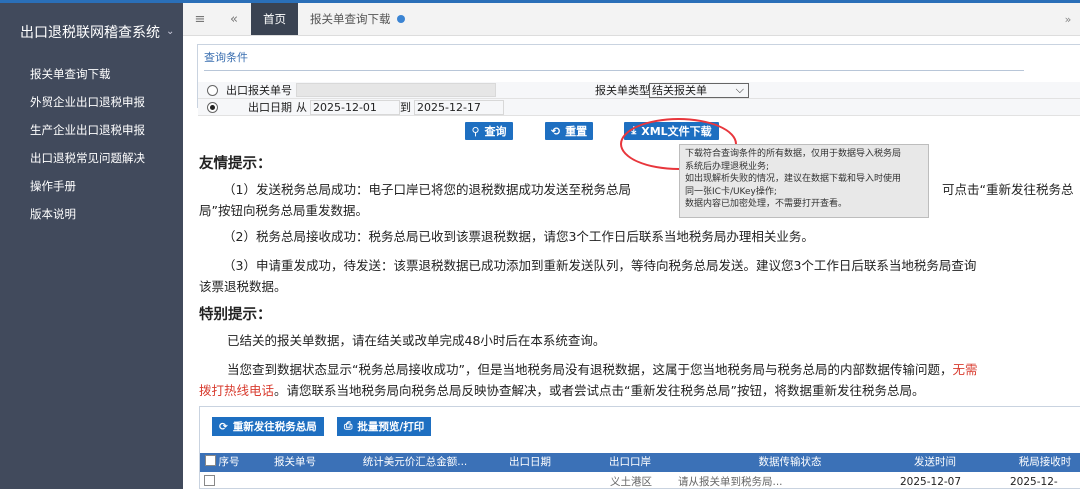  Describe the element at coordinates (91, 102) in the screenshot. I see `sidebar-item-trade-refund: 外贸企业出口退税申报` at that location.